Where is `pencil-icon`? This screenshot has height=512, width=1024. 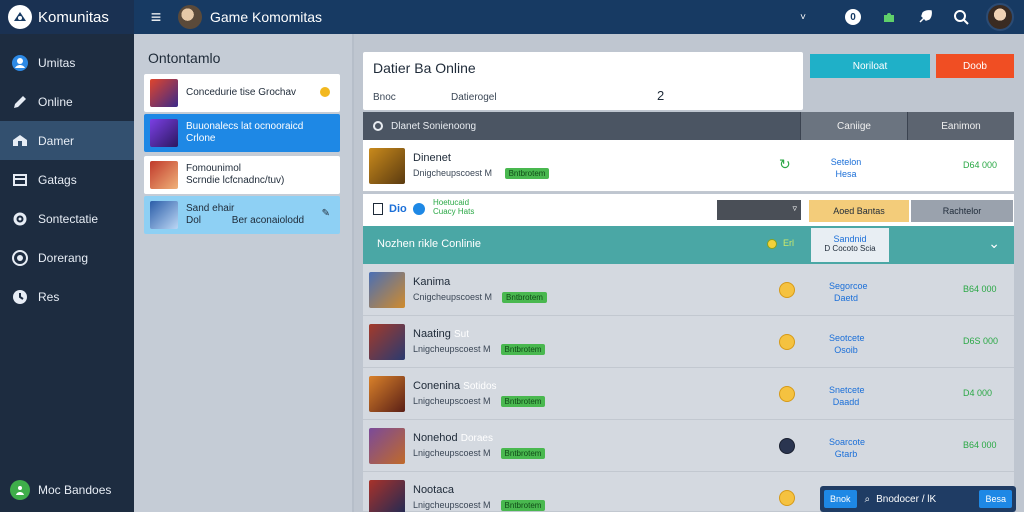
pencil-icon is located at coordinates (20, 102).